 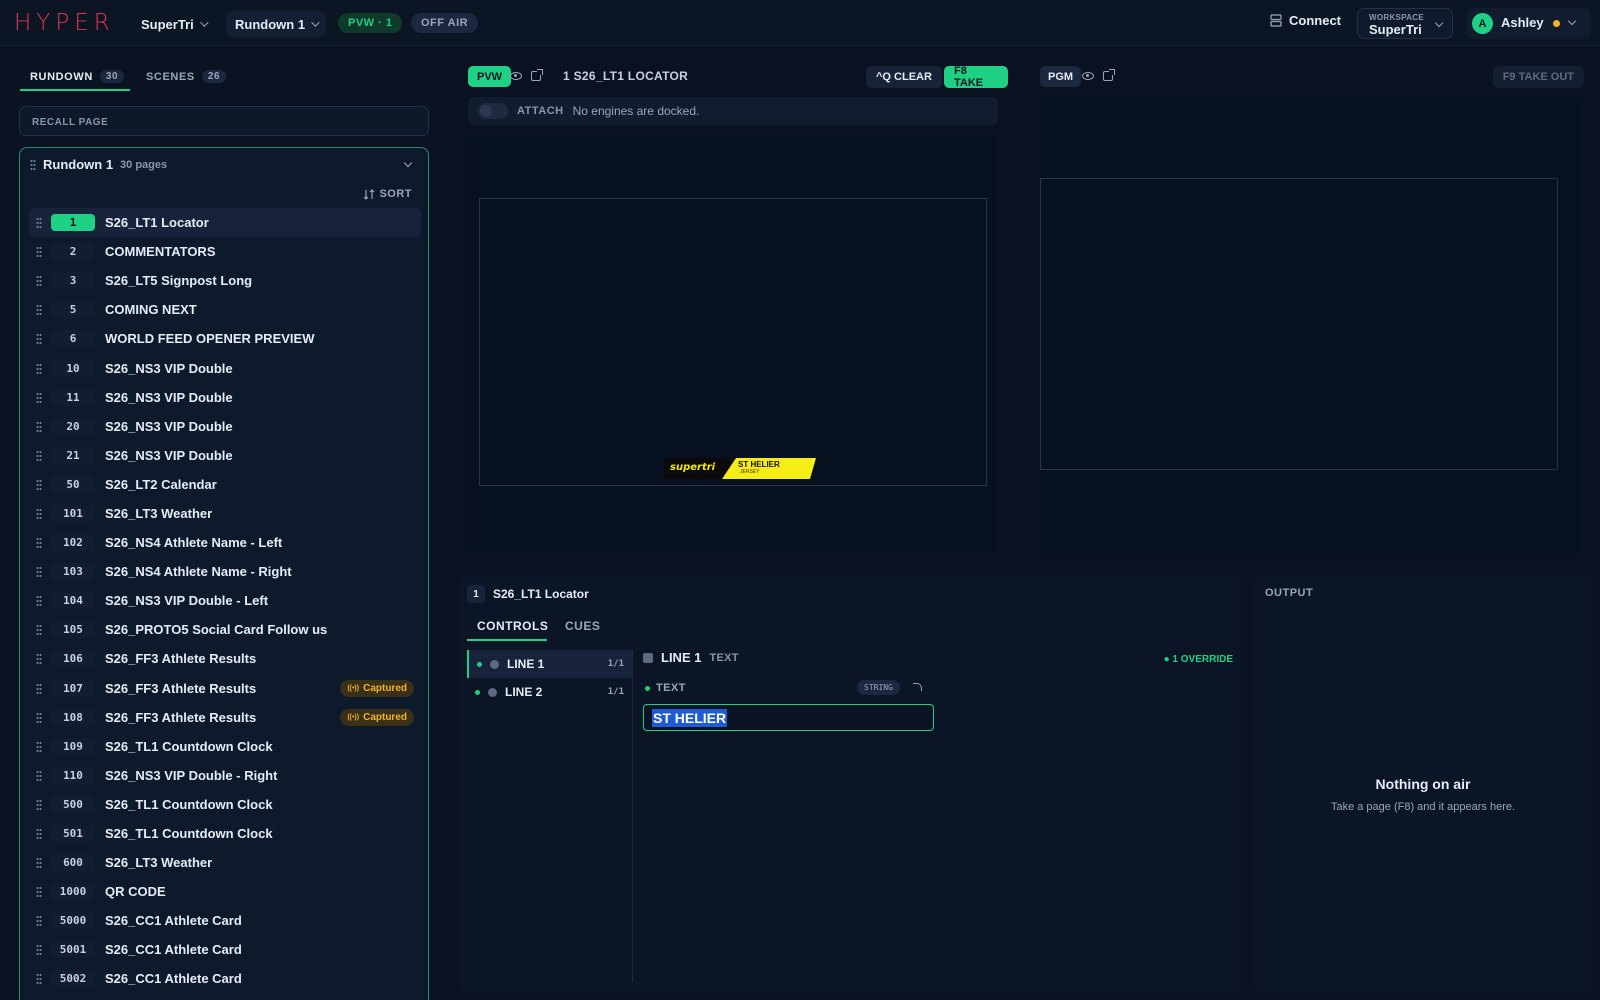 I want to click on user-menu: A Ashley, so click(x=1528, y=23).